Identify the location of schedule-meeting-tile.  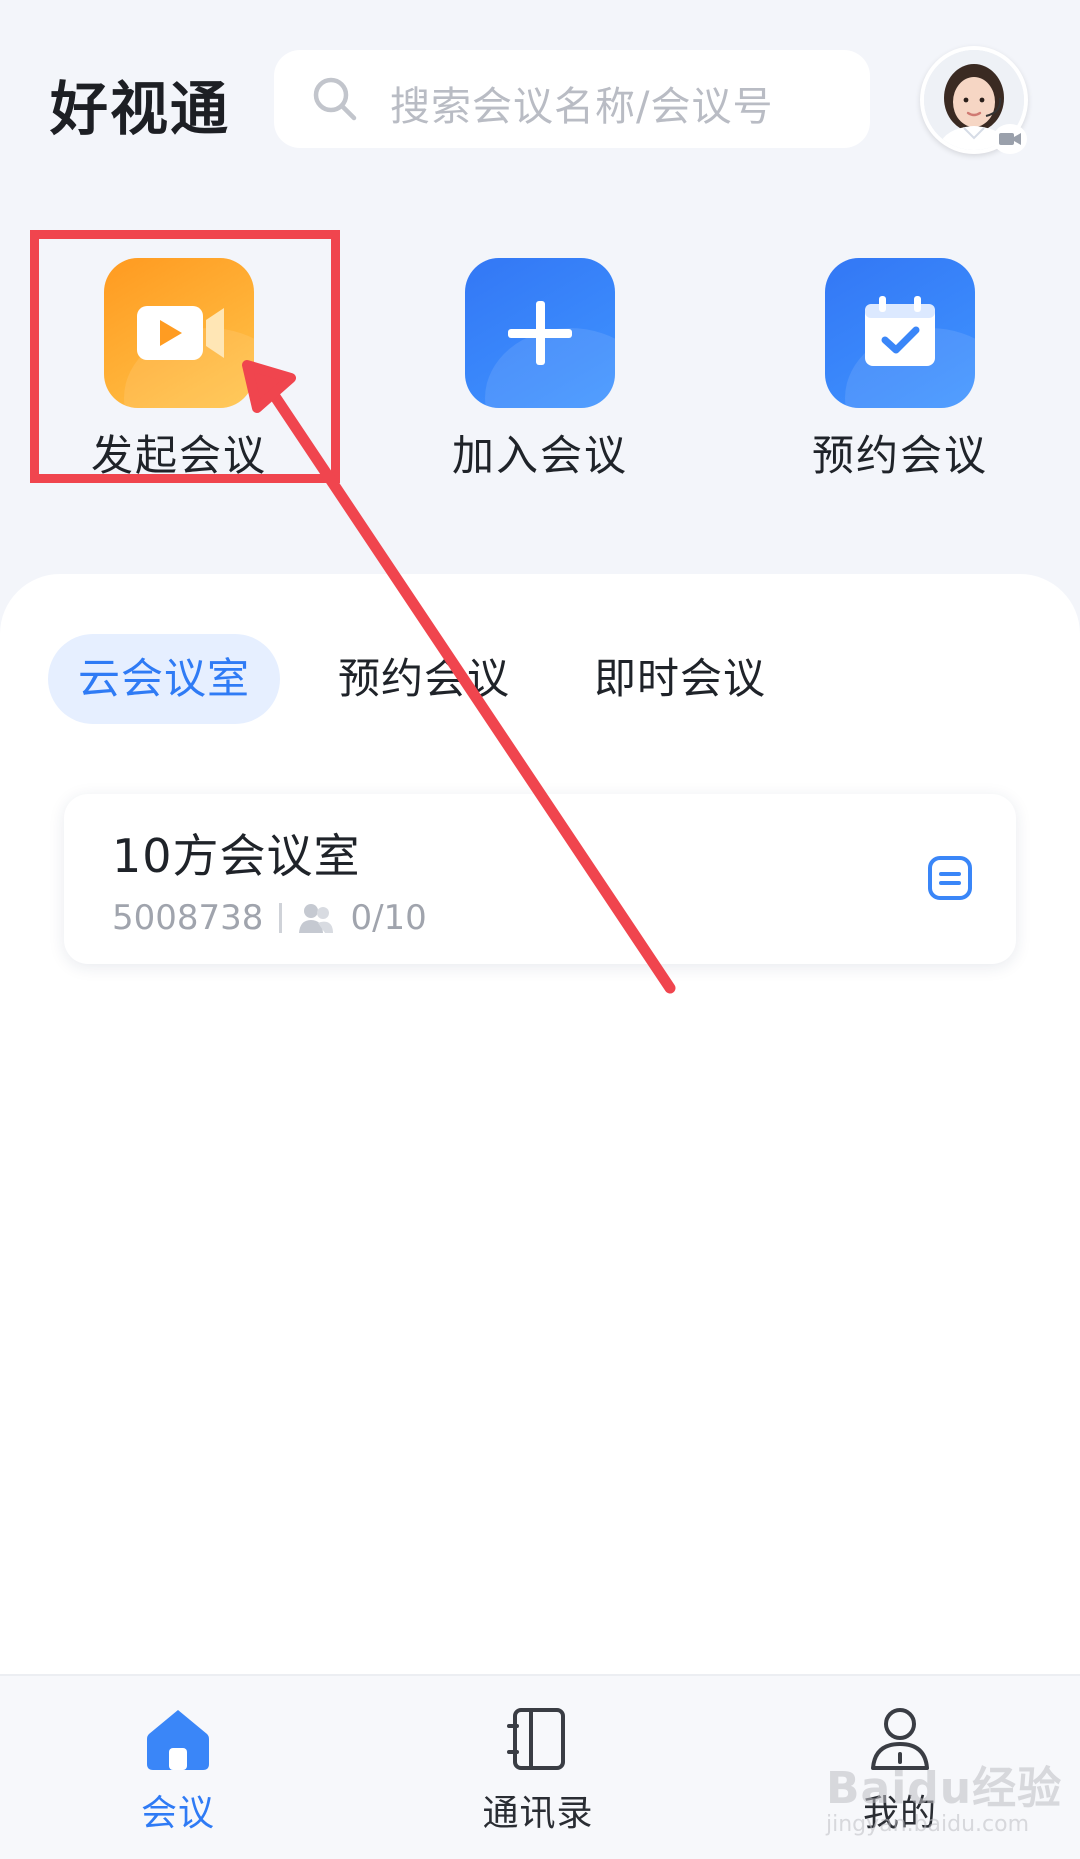
(900, 333).